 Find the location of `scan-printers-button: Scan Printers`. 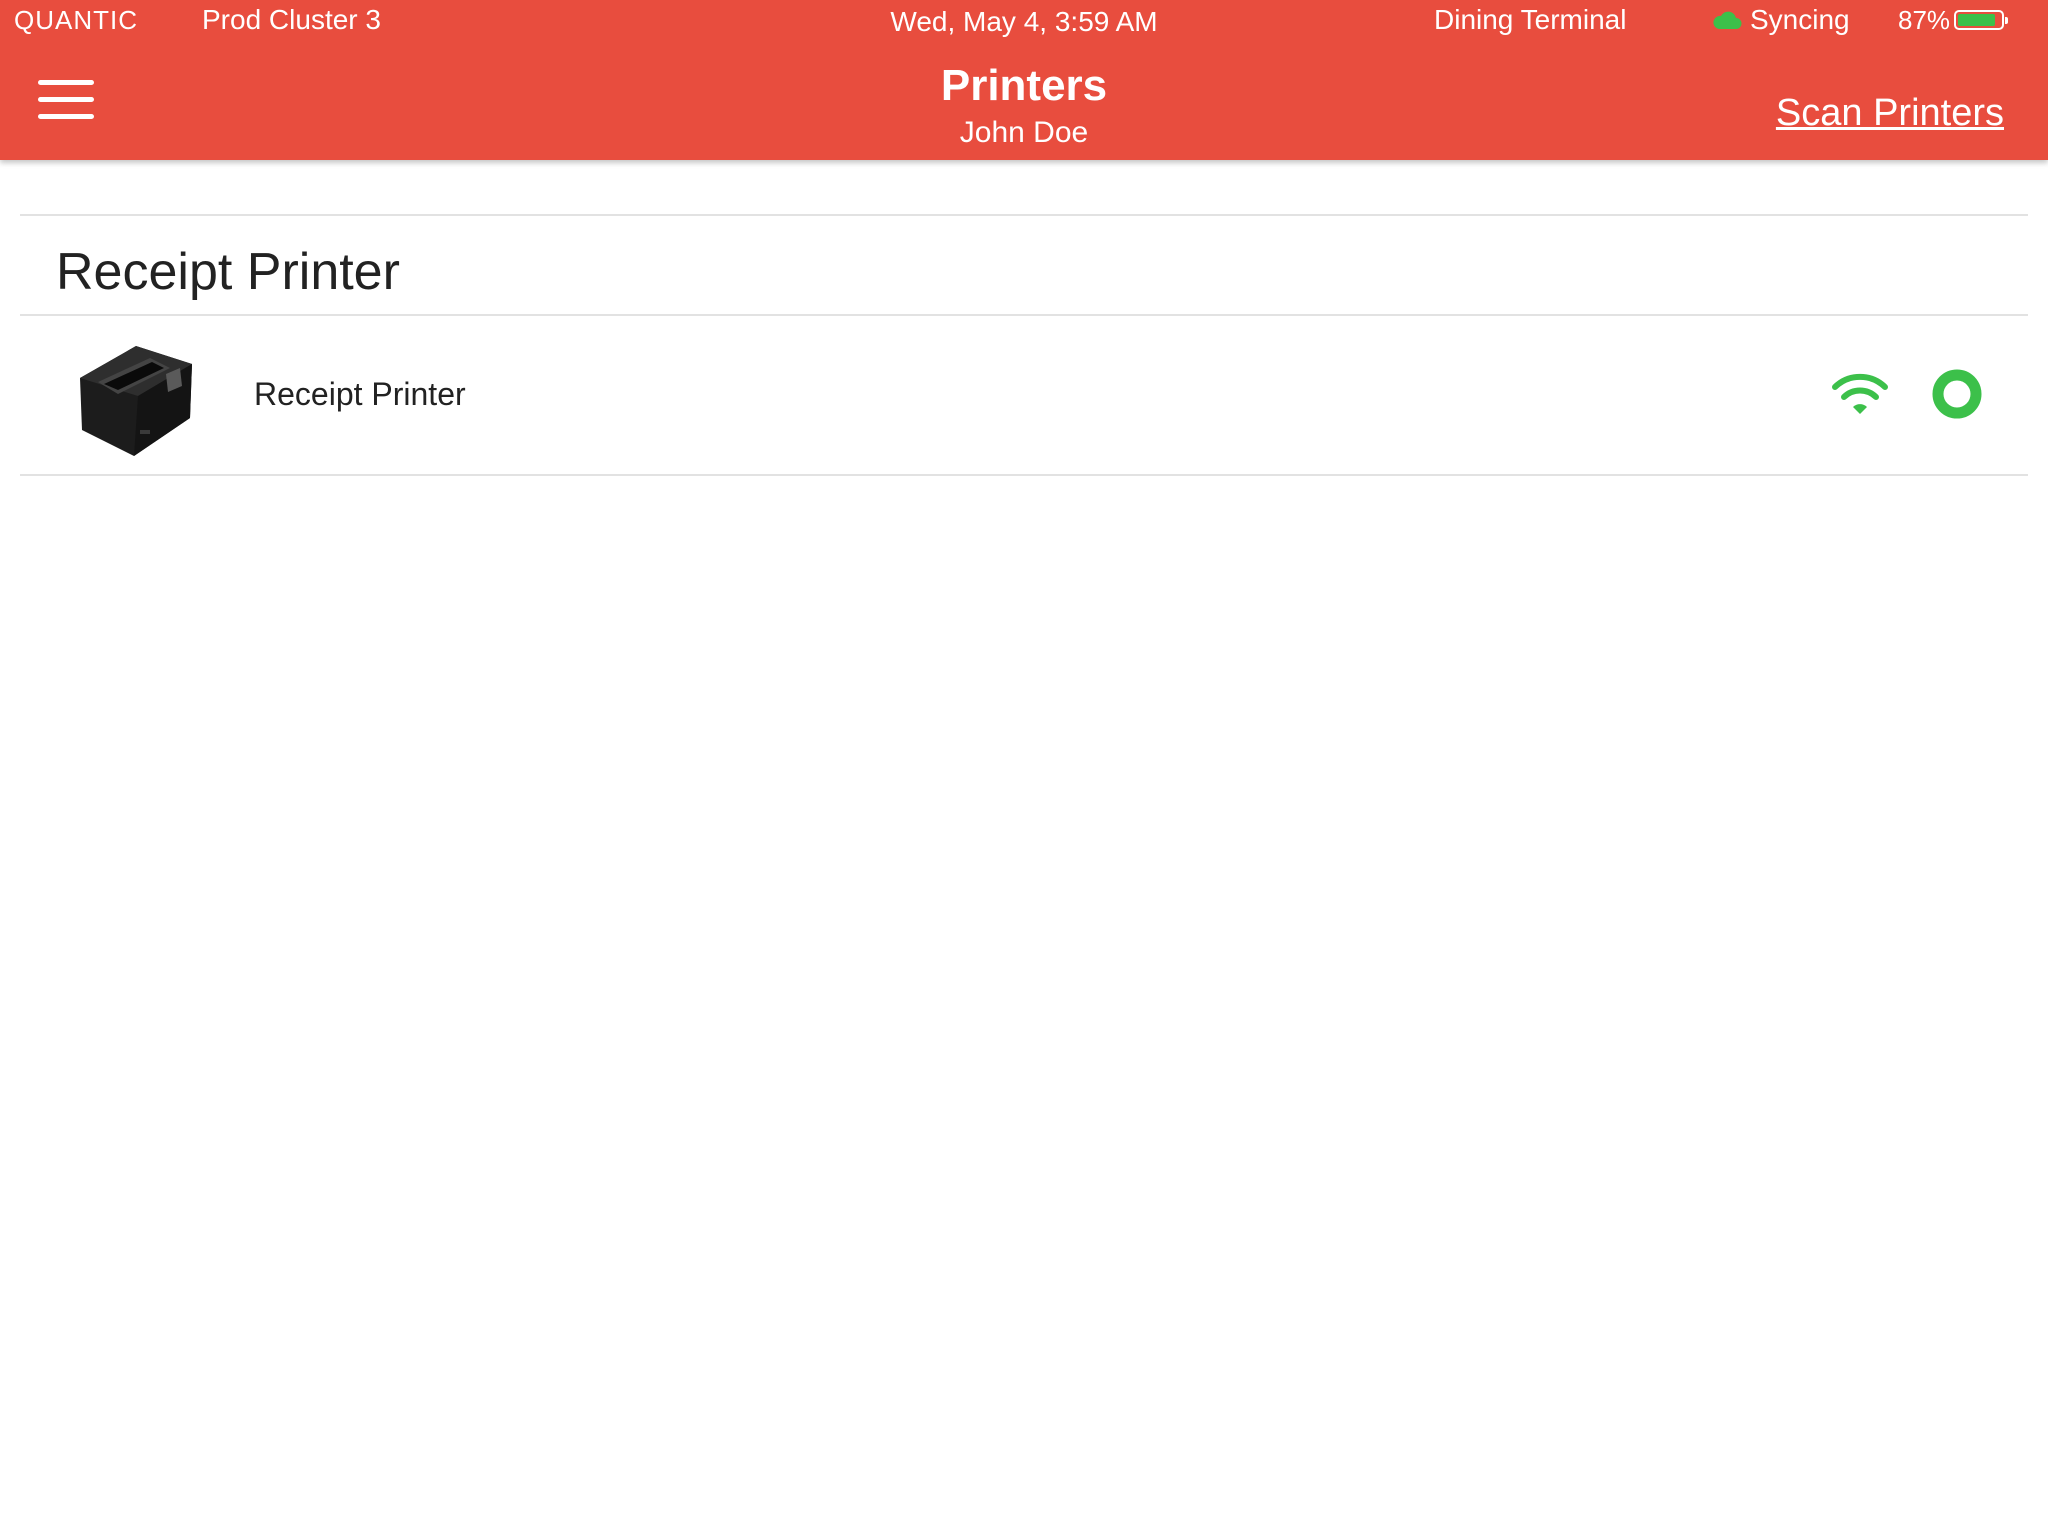

scan-printers-button: Scan Printers is located at coordinates (1890, 113).